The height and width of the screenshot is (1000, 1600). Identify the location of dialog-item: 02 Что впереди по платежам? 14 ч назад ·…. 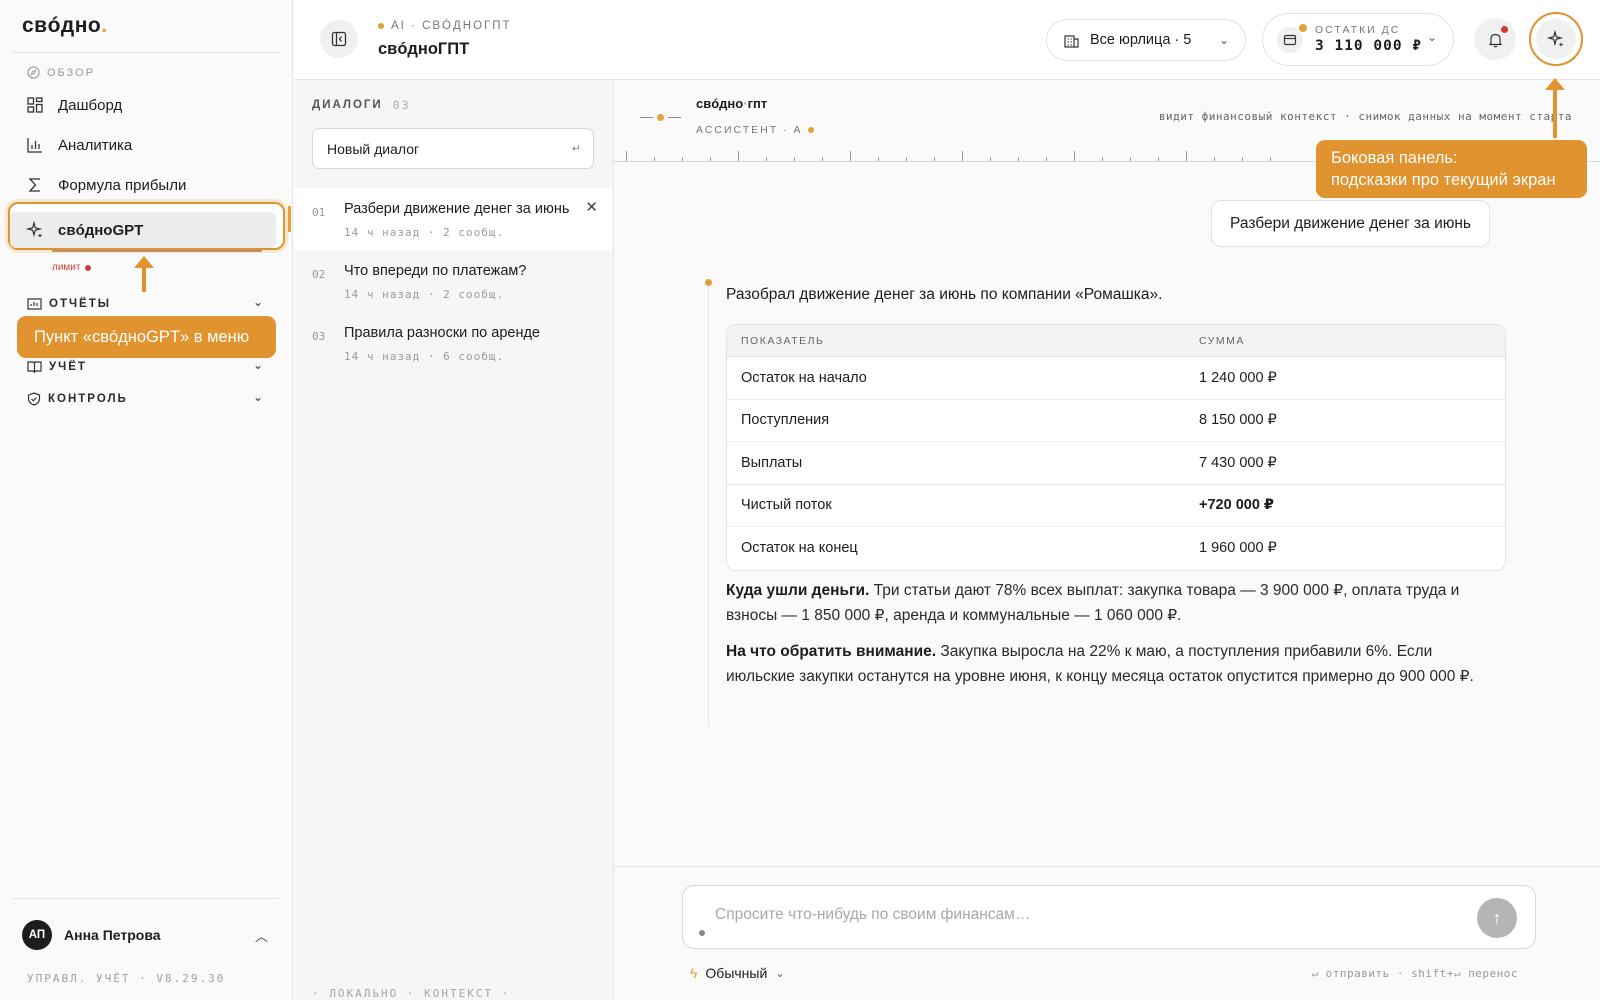
(453, 281).